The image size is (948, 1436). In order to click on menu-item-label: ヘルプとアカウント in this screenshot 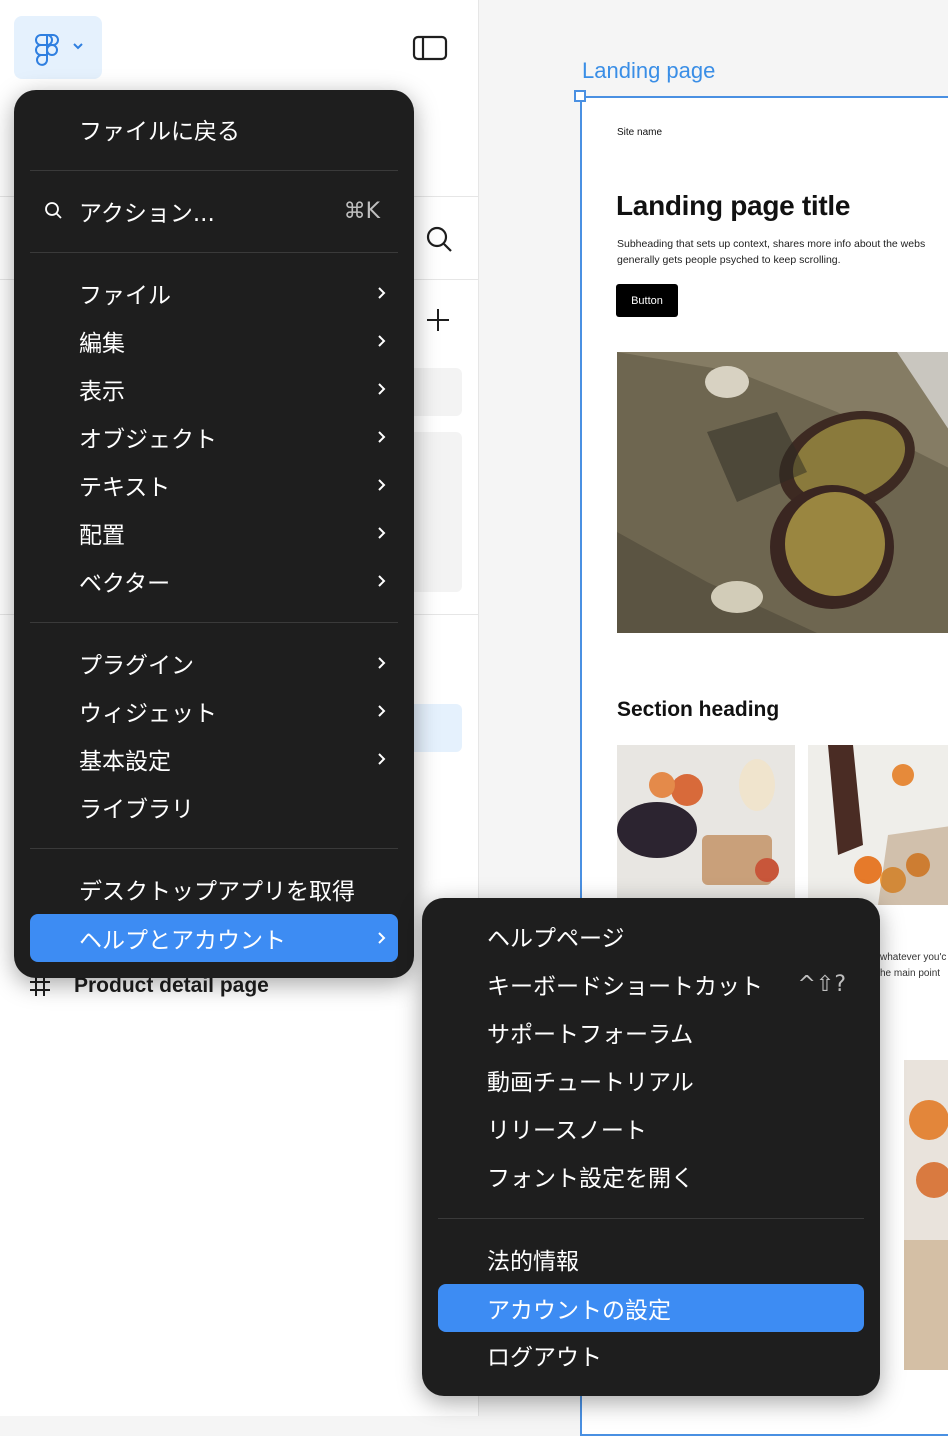, I will do `click(182, 941)`.